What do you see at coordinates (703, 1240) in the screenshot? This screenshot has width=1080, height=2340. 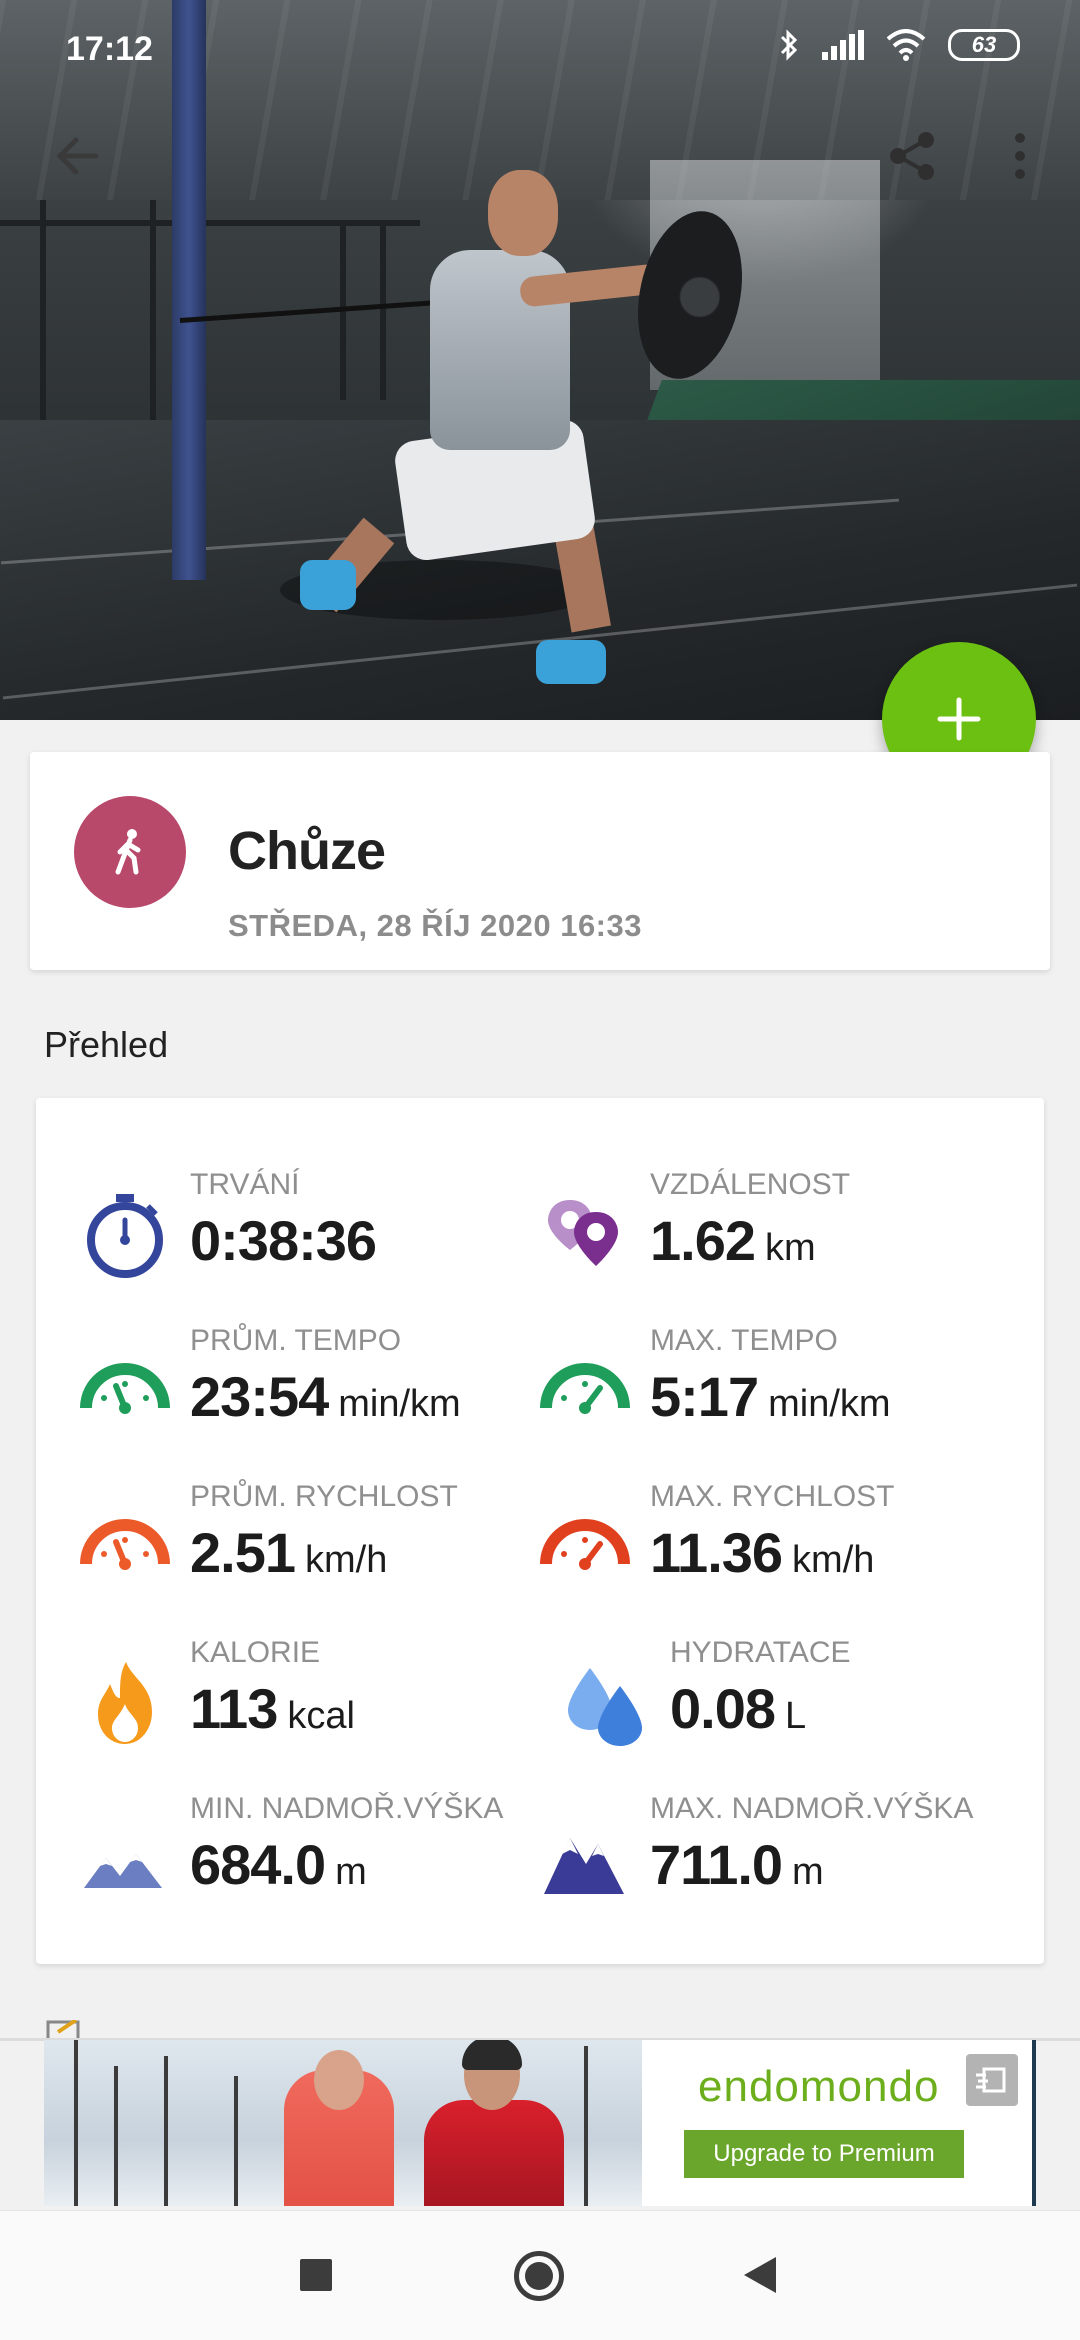 I see `stat-value: 1.62` at bounding box center [703, 1240].